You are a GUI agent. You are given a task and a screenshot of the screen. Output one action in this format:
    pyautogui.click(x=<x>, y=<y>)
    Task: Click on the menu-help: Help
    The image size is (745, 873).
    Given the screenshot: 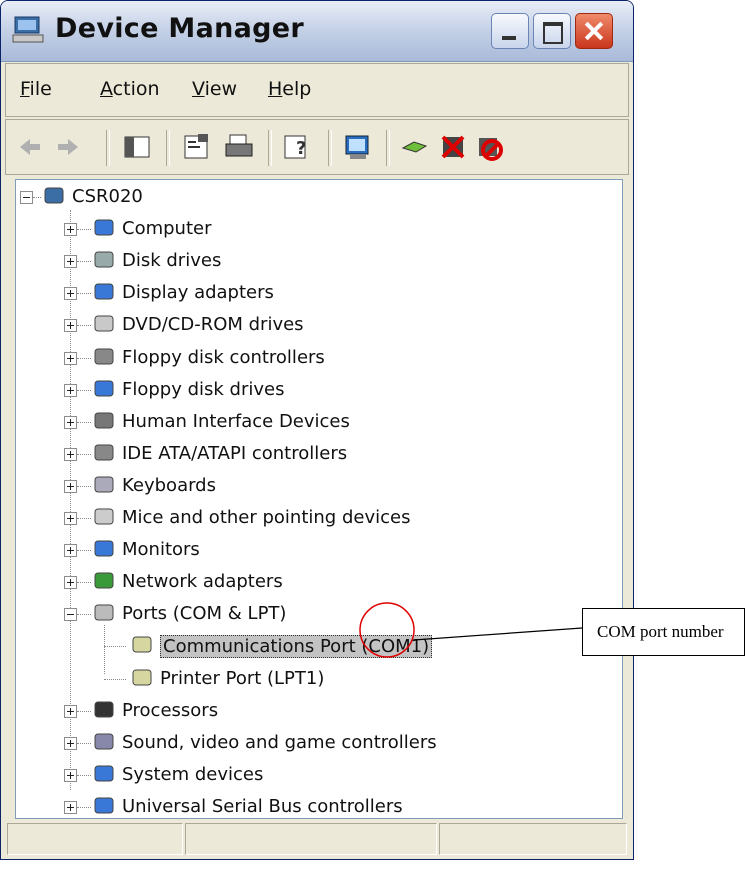 What is the action you would take?
    pyautogui.click(x=289, y=89)
    